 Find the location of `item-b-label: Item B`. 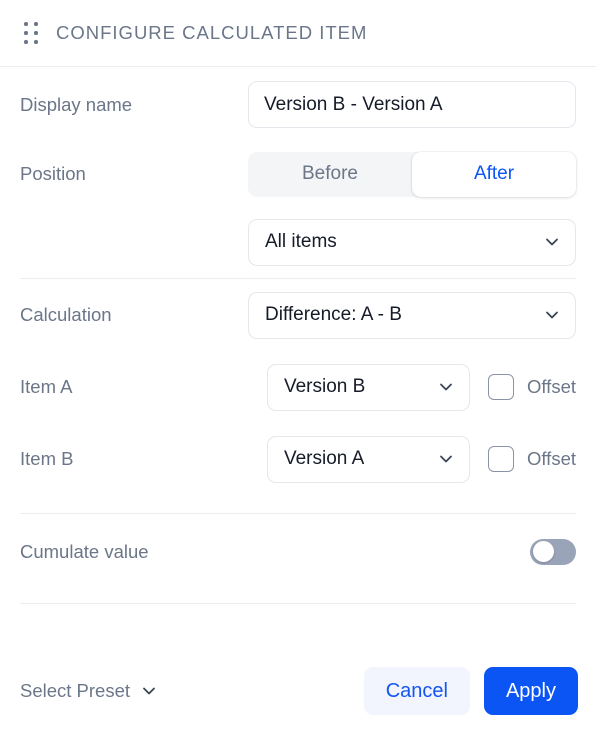

item-b-label: Item B is located at coordinates (47, 458).